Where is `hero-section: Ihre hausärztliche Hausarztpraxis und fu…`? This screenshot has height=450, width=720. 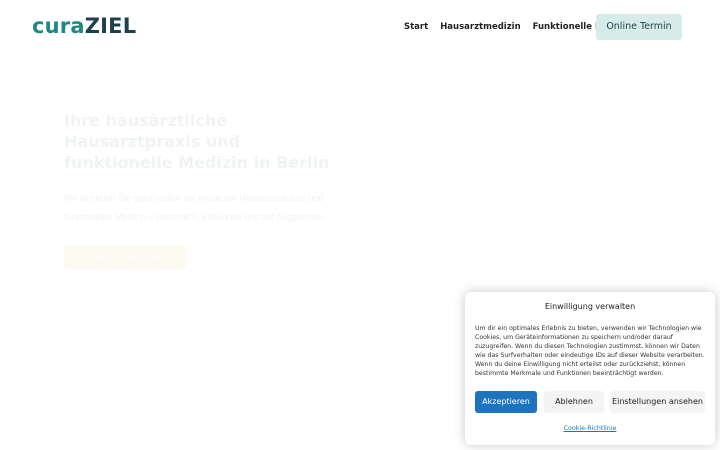
hero-section: Ihre hausärztliche Hausarztpraxis und fu… is located at coordinates (199, 189).